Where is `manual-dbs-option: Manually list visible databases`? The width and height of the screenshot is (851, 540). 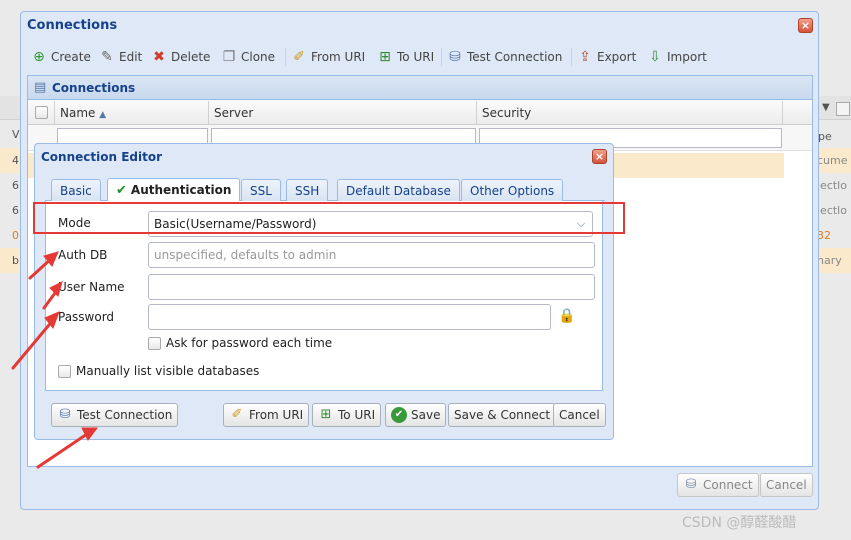 manual-dbs-option: Manually list visible databases is located at coordinates (158, 371).